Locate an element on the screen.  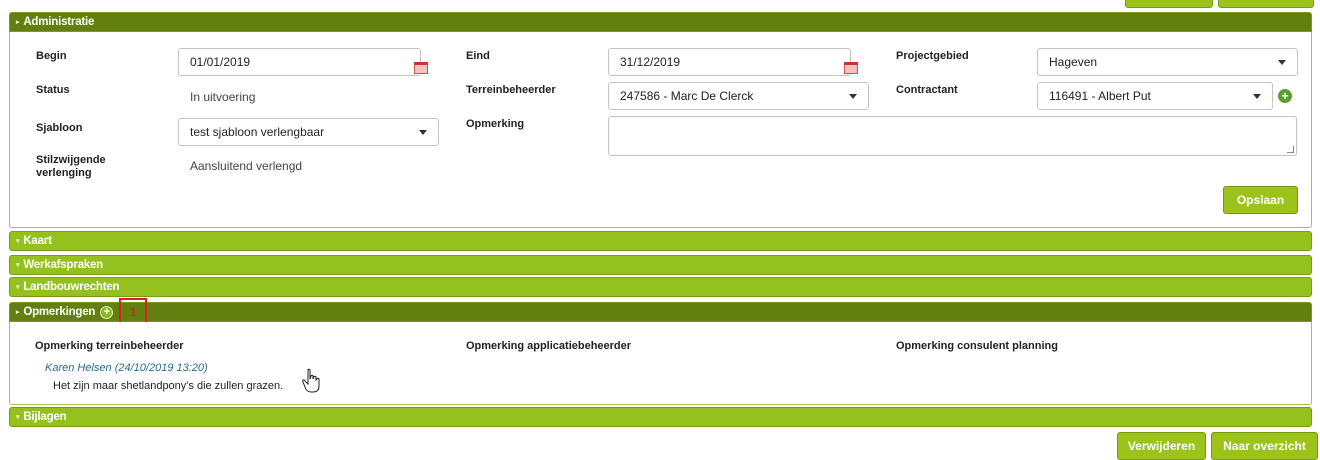
bijlagen-panel: ▾ Bijlagen is located at coordinates (660, 417).